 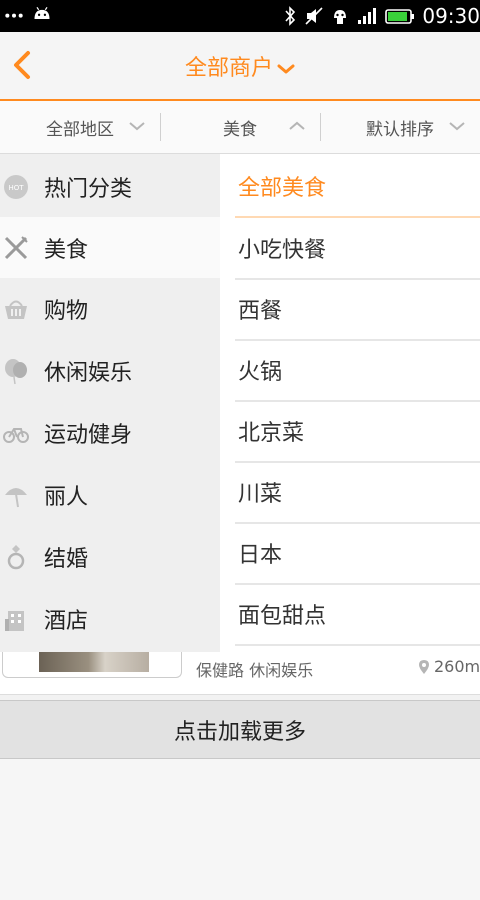 I want to click on merchant-thumbnail-frame, so click(x=92, y=665).